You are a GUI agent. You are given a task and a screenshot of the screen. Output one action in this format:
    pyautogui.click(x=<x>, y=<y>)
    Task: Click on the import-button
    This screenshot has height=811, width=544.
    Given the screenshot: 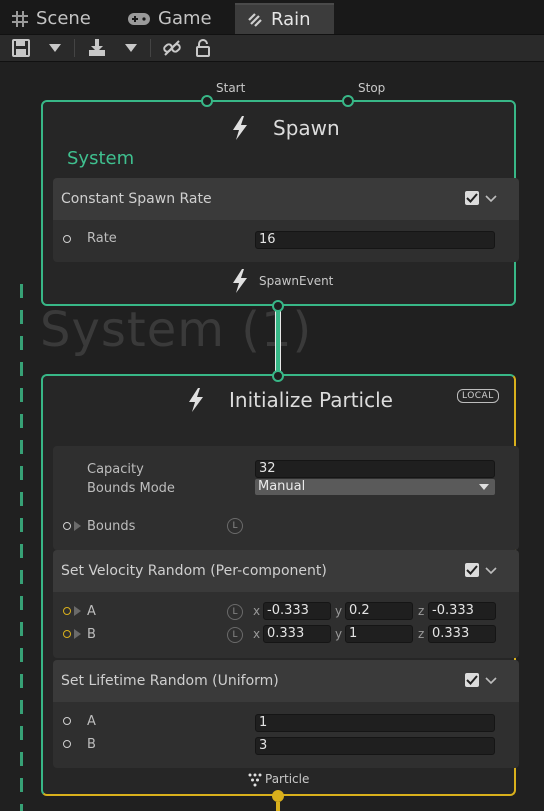 What is the action you would take?
    pyautogui.click(x=97, y=48)
    